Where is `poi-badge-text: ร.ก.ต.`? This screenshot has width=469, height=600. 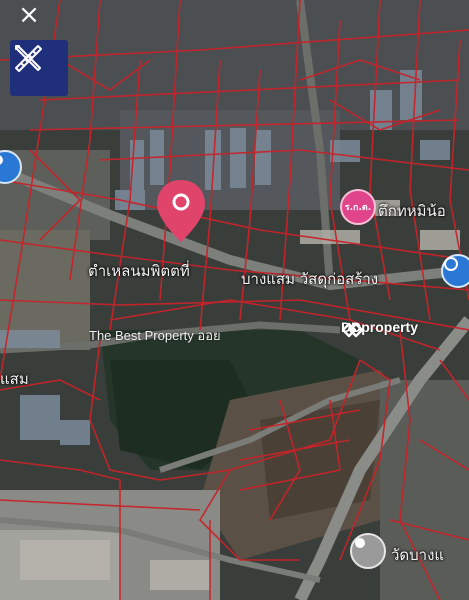 poi-badge-text: ร.ก.ต. is located at coordinates (358, 208).